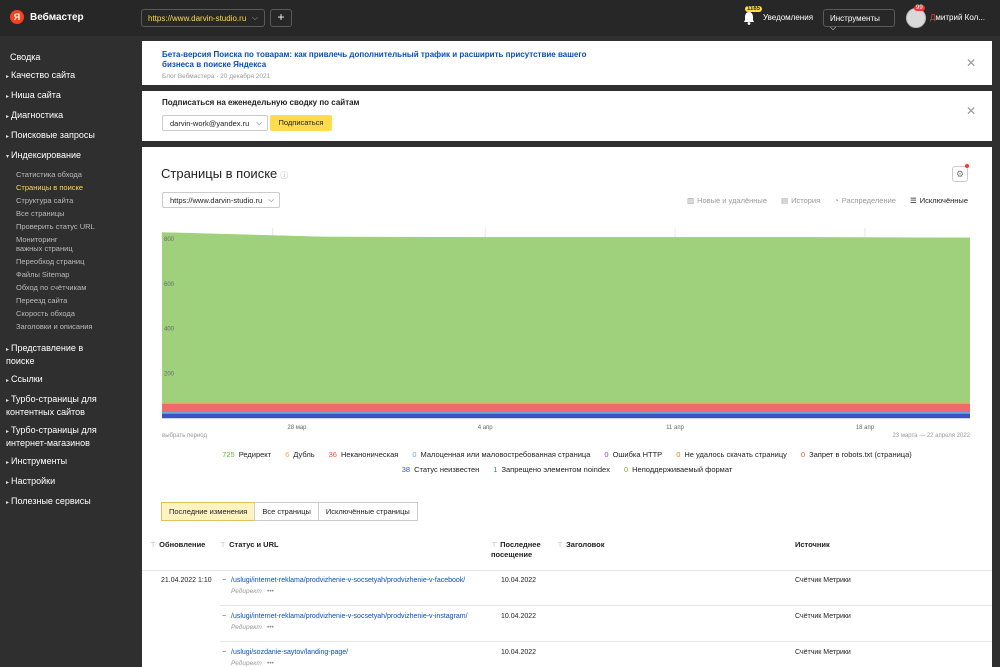 The height and width of the screenshot is (667, 1000). Describe the element at coordinates (812, 544) in the screenshot. I see `col-source: Источник` at that location.